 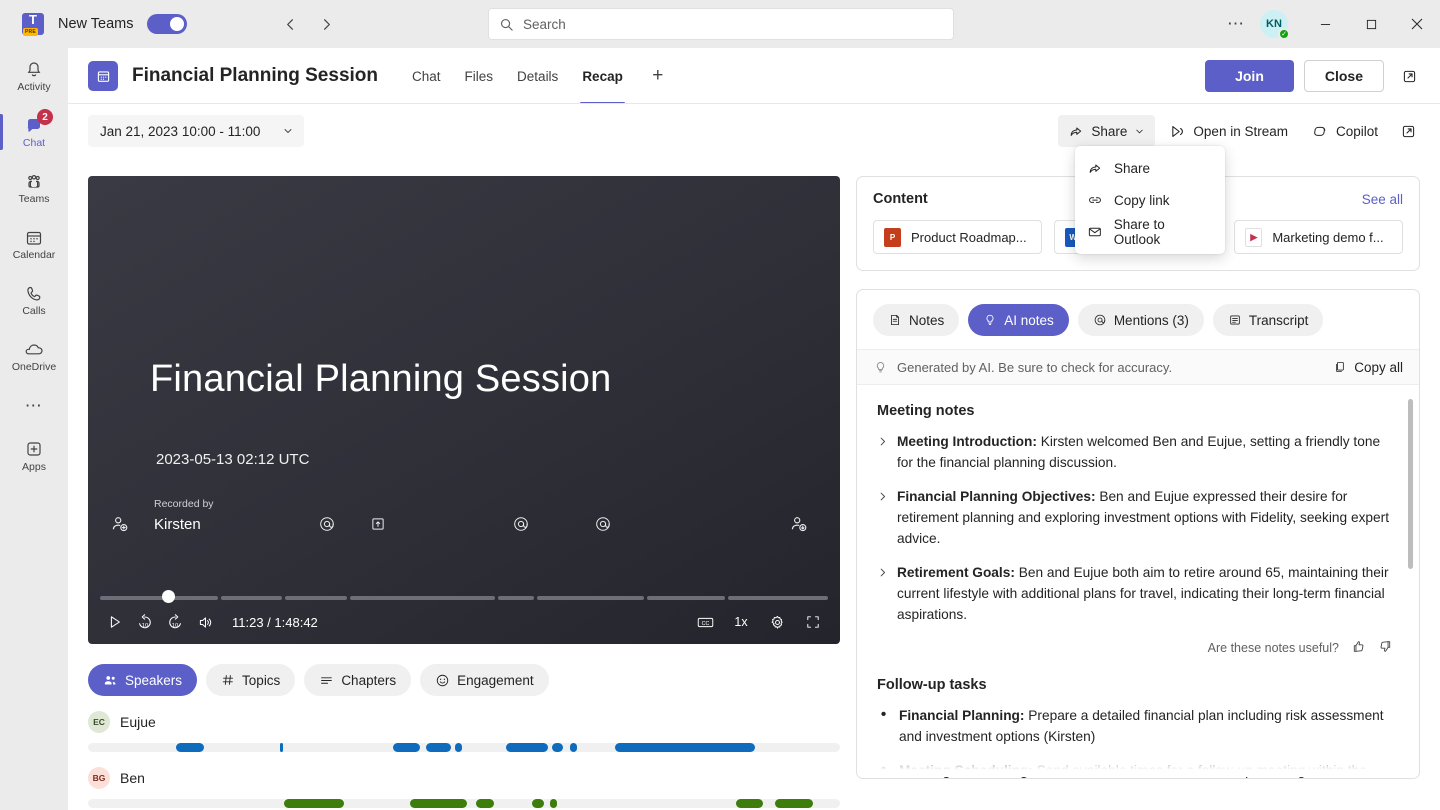 What do you see at coordinates (1268, 320) in the screenshot?
I see `tab-transcript: Transcript` at bounding box center [1268, 320].